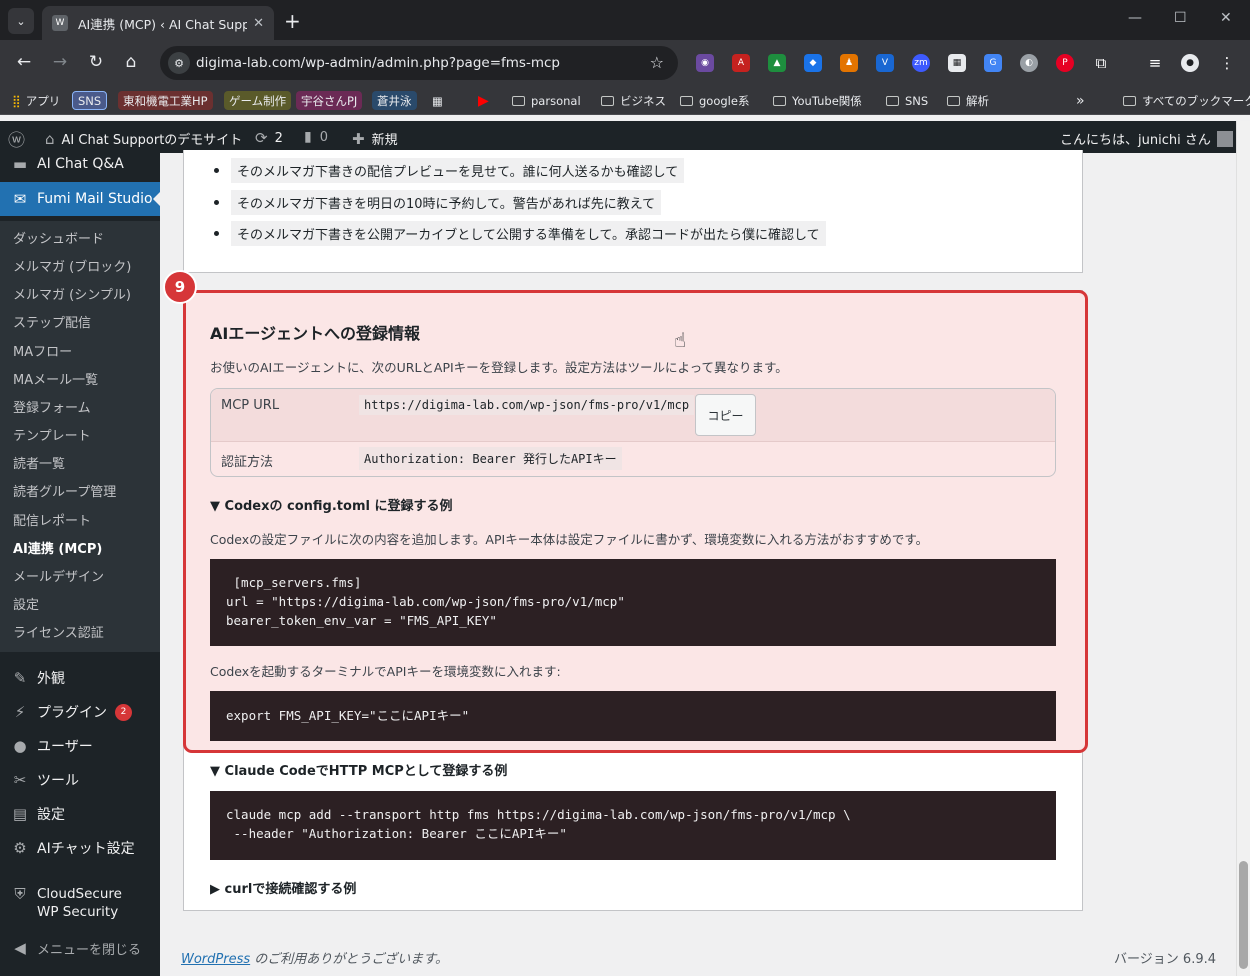  What do you see at coordinates (394, 100) in the screenshot?
I see `bookmark-aoi: 蒼井泳` at bounding box center [394, 100].